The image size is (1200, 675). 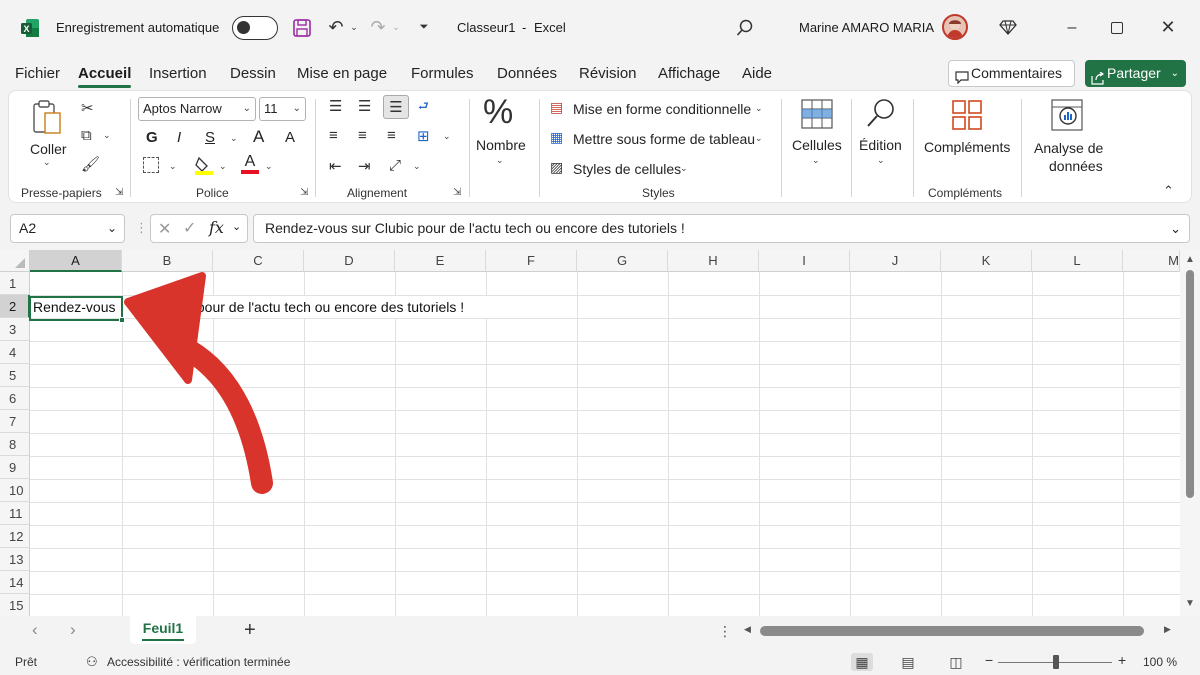 I want to click on confirm-entry-icon: ✓, so click(x=189, y=228).